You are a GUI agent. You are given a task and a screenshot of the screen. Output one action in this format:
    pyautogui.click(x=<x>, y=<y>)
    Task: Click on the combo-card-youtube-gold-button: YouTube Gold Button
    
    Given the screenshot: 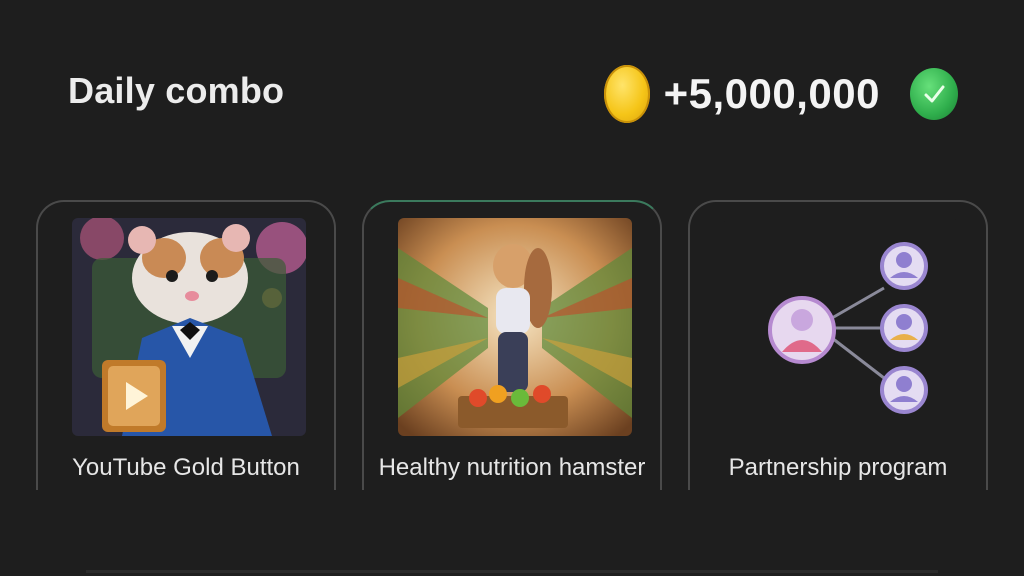 What is the action you would take?
    pyautogui.click(x=186, y=345)
    